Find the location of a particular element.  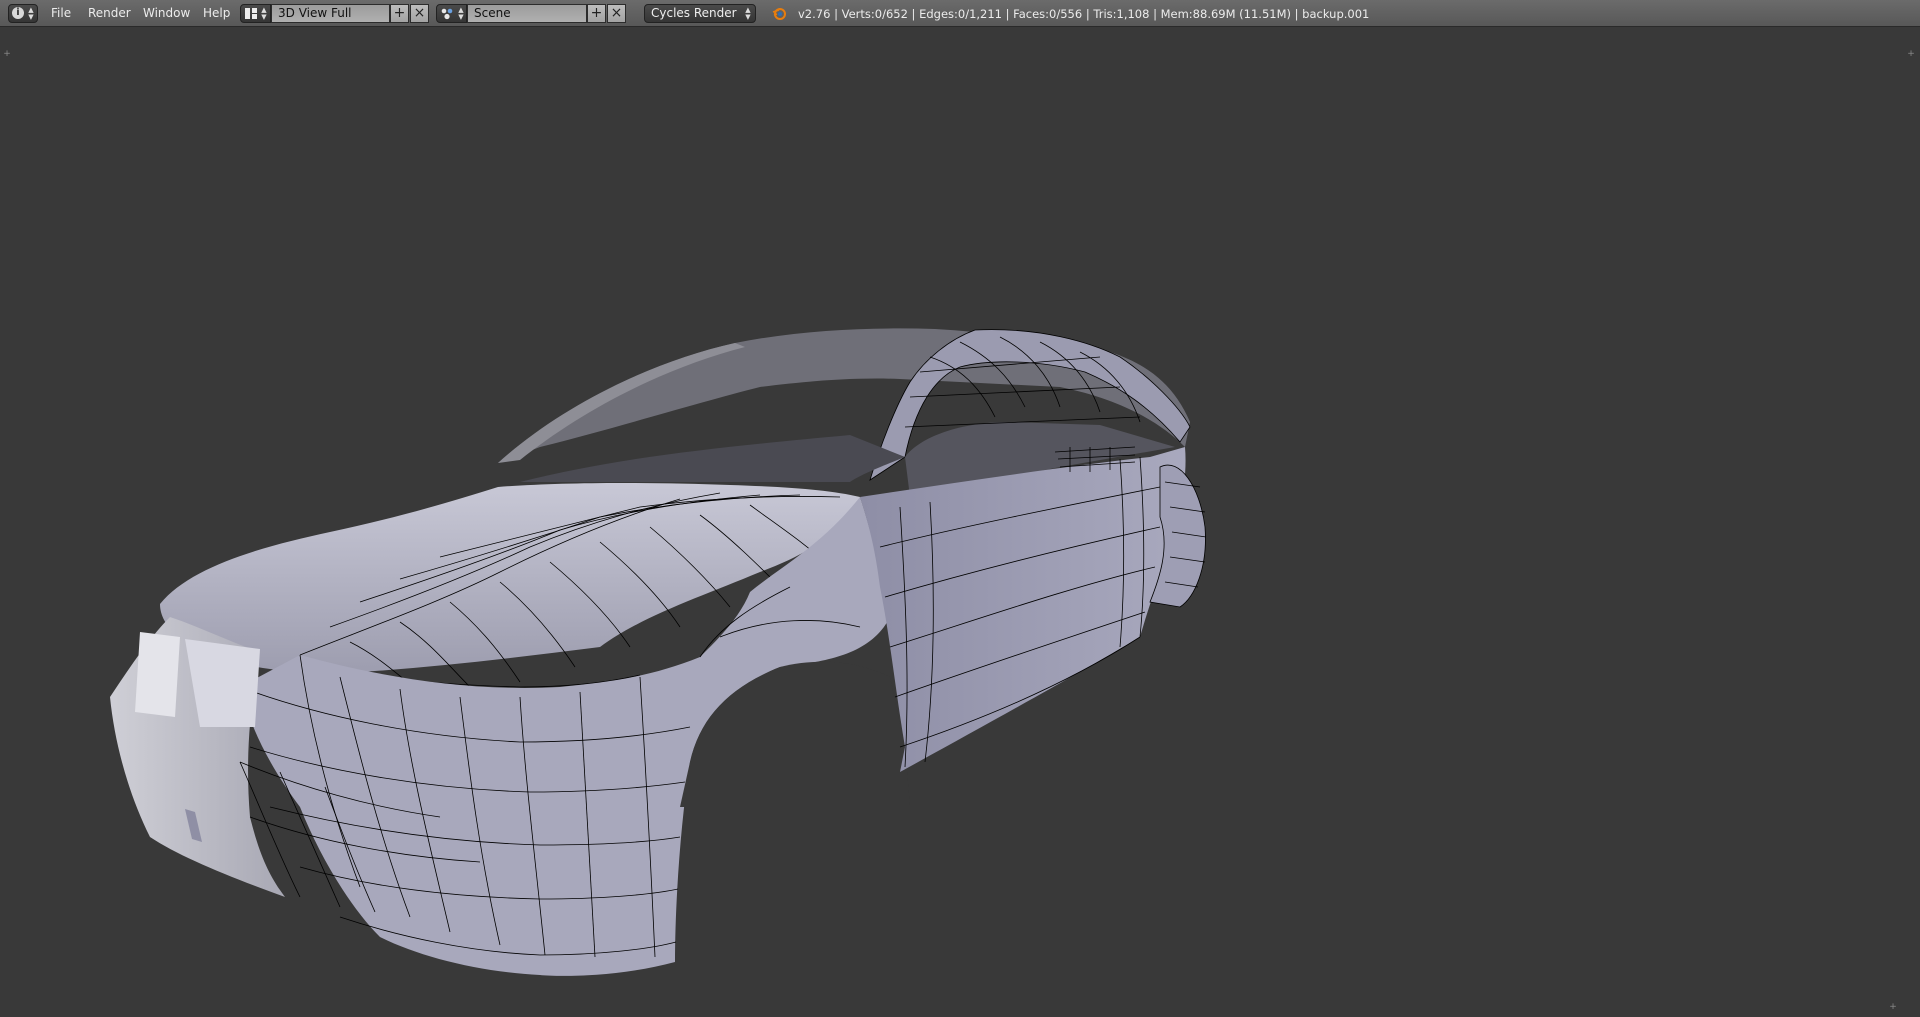

screen-layout-name-field: 3D View Full is located at coordinates (330, 13).